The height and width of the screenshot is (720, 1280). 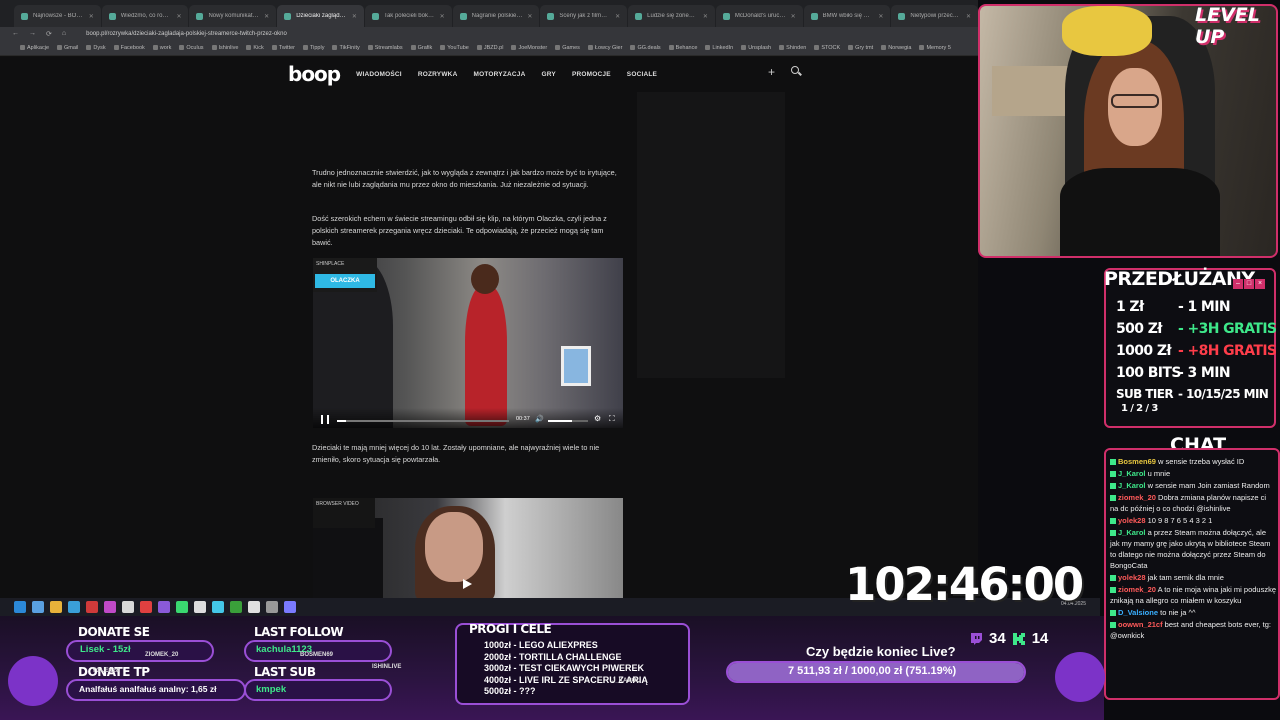 I want to click on bookmark-item: TikFinity, so click(x=346, y=48).